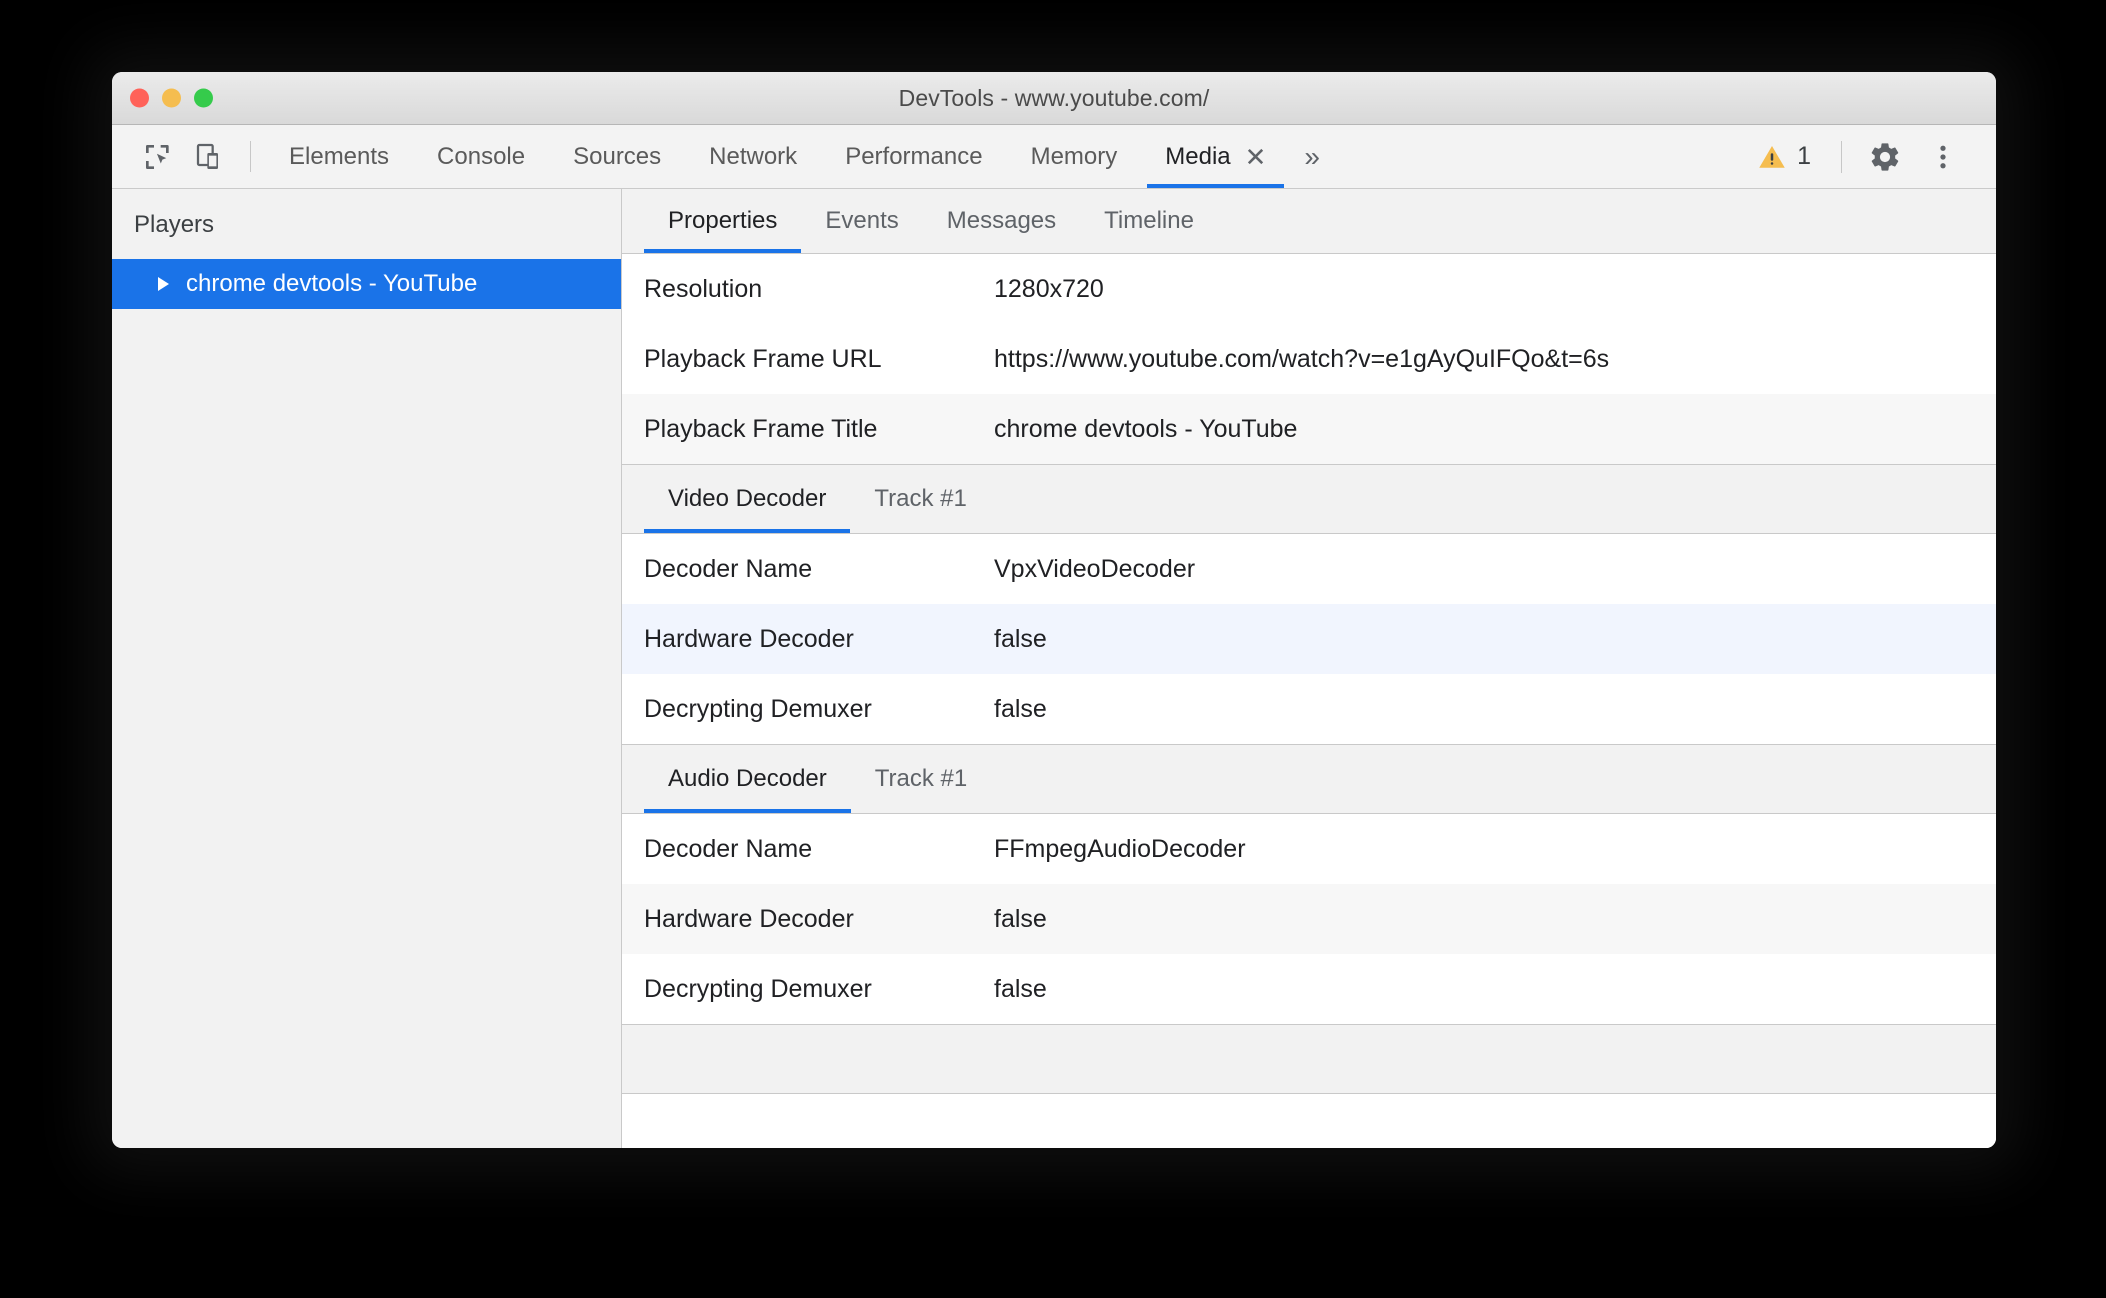  Describe the element at coordinates (1309, 1059) in the screenshot. I see `empty-tab-strip` at that location.